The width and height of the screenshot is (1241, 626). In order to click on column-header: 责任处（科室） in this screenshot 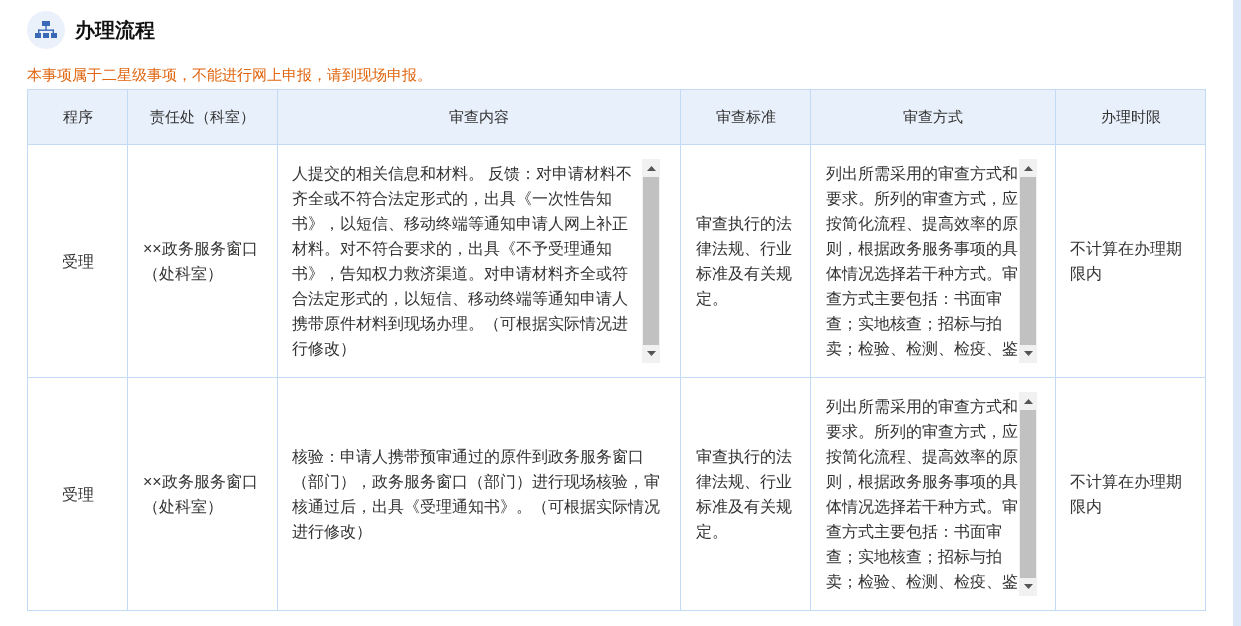, I will do `click(202, 117)`.